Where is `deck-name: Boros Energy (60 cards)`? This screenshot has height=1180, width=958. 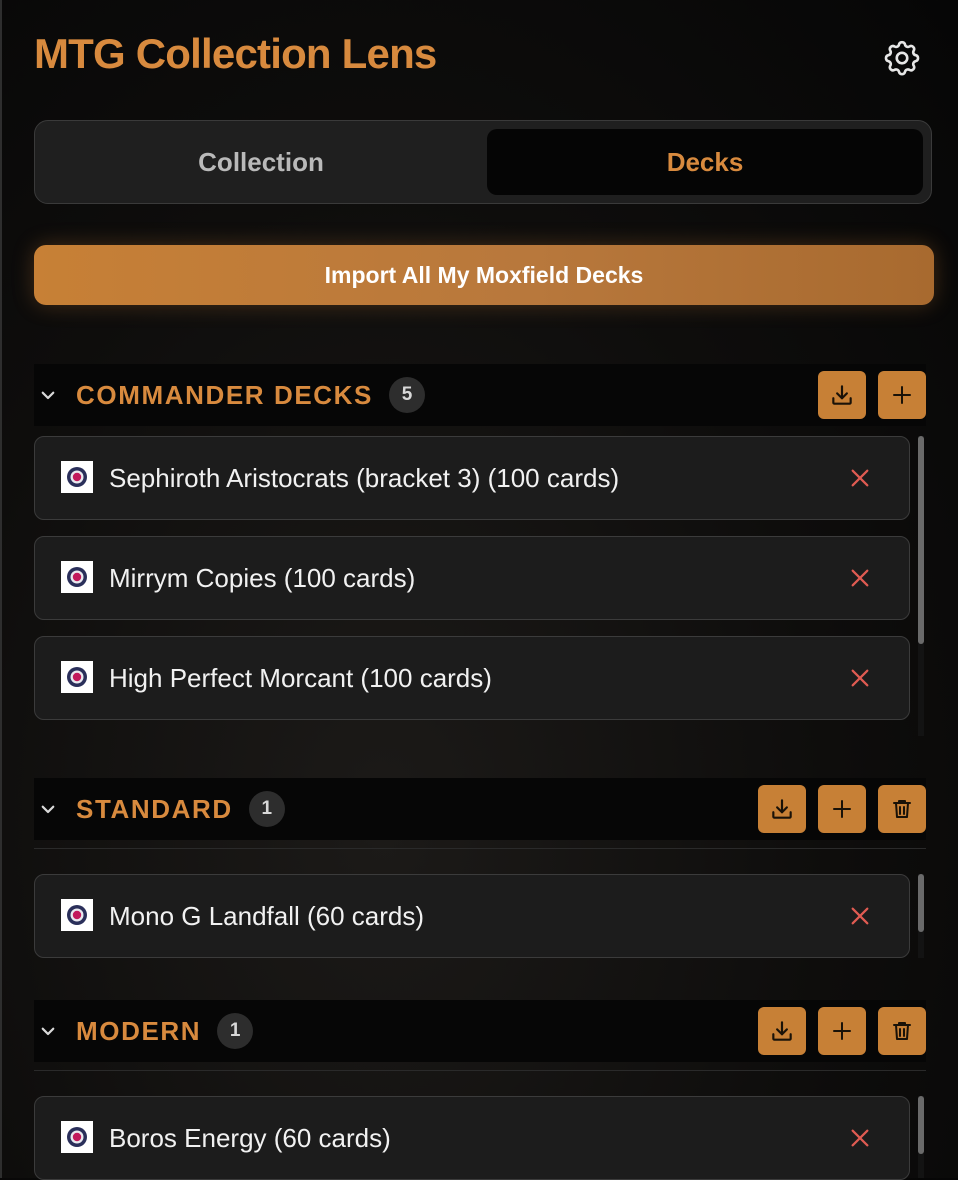
deck-name: Boros Energy (60 cards) is located at coordinates (250, 1137).